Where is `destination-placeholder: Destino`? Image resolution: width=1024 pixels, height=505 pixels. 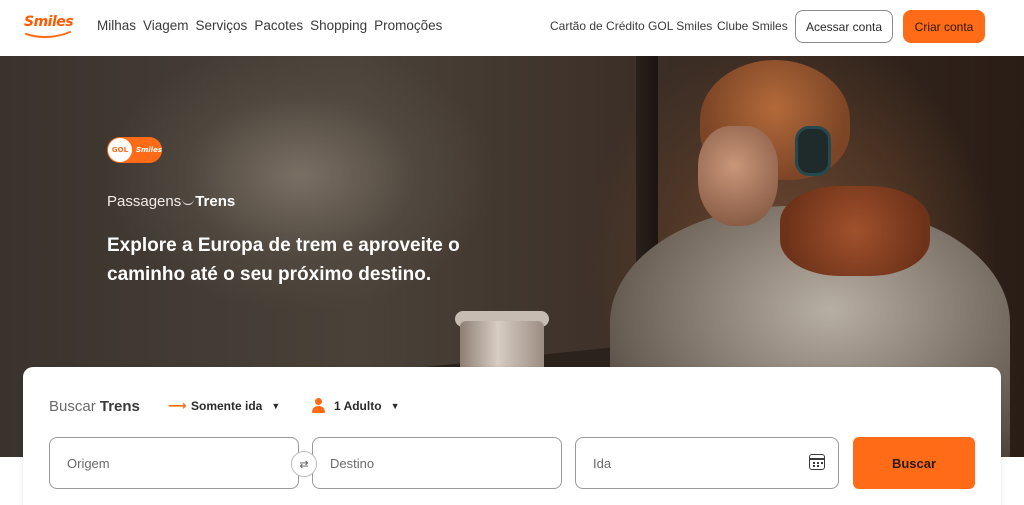 destination-placeholder: Destino is located at coordinates (352, 463).